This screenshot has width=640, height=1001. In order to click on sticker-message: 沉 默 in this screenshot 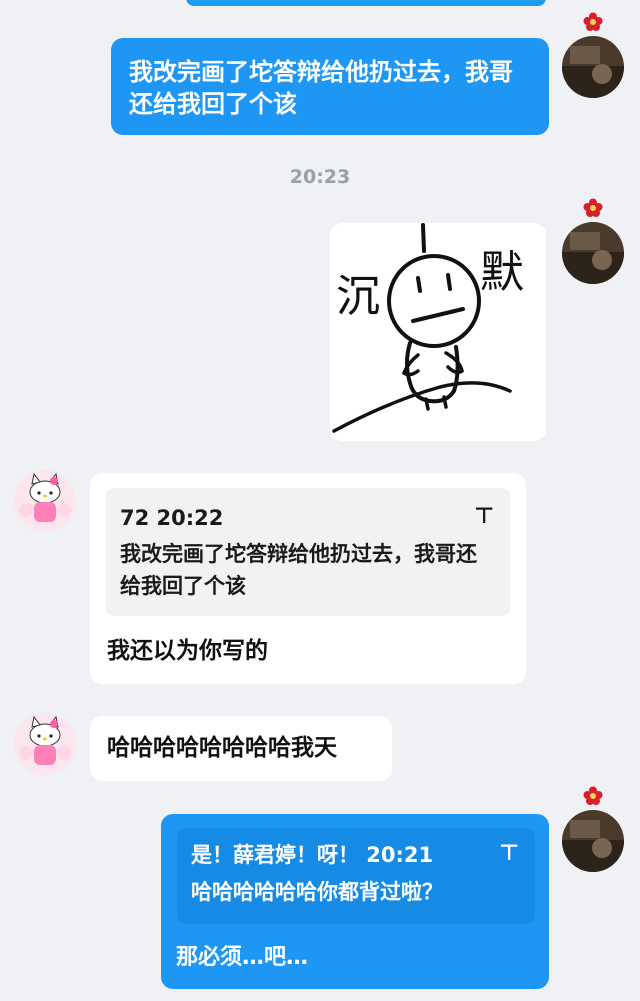, I will do `click(438, 332)`.